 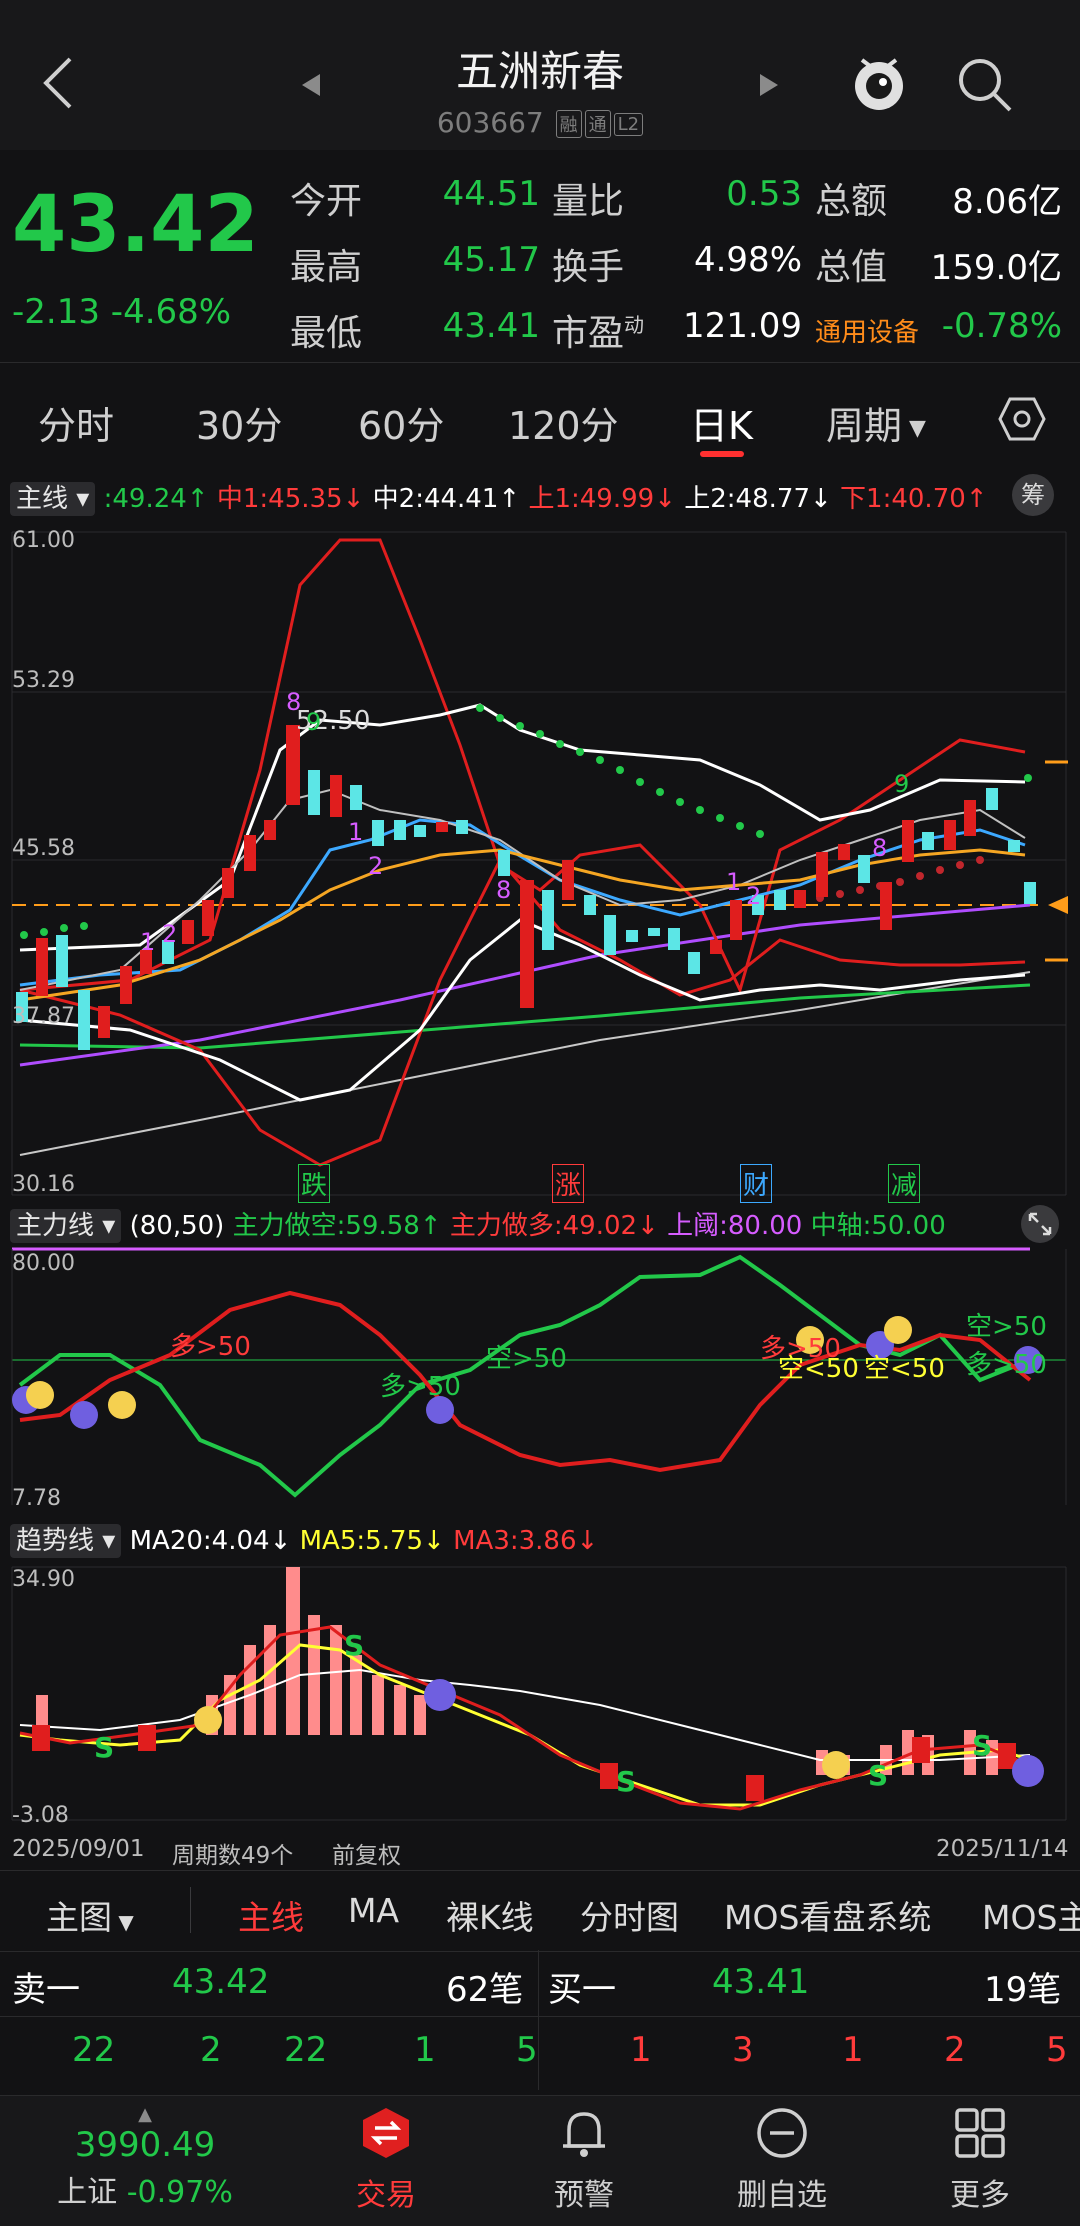 I want to click on tab-period-dropdown: 周期 ▼, so click(x=876, y=422).